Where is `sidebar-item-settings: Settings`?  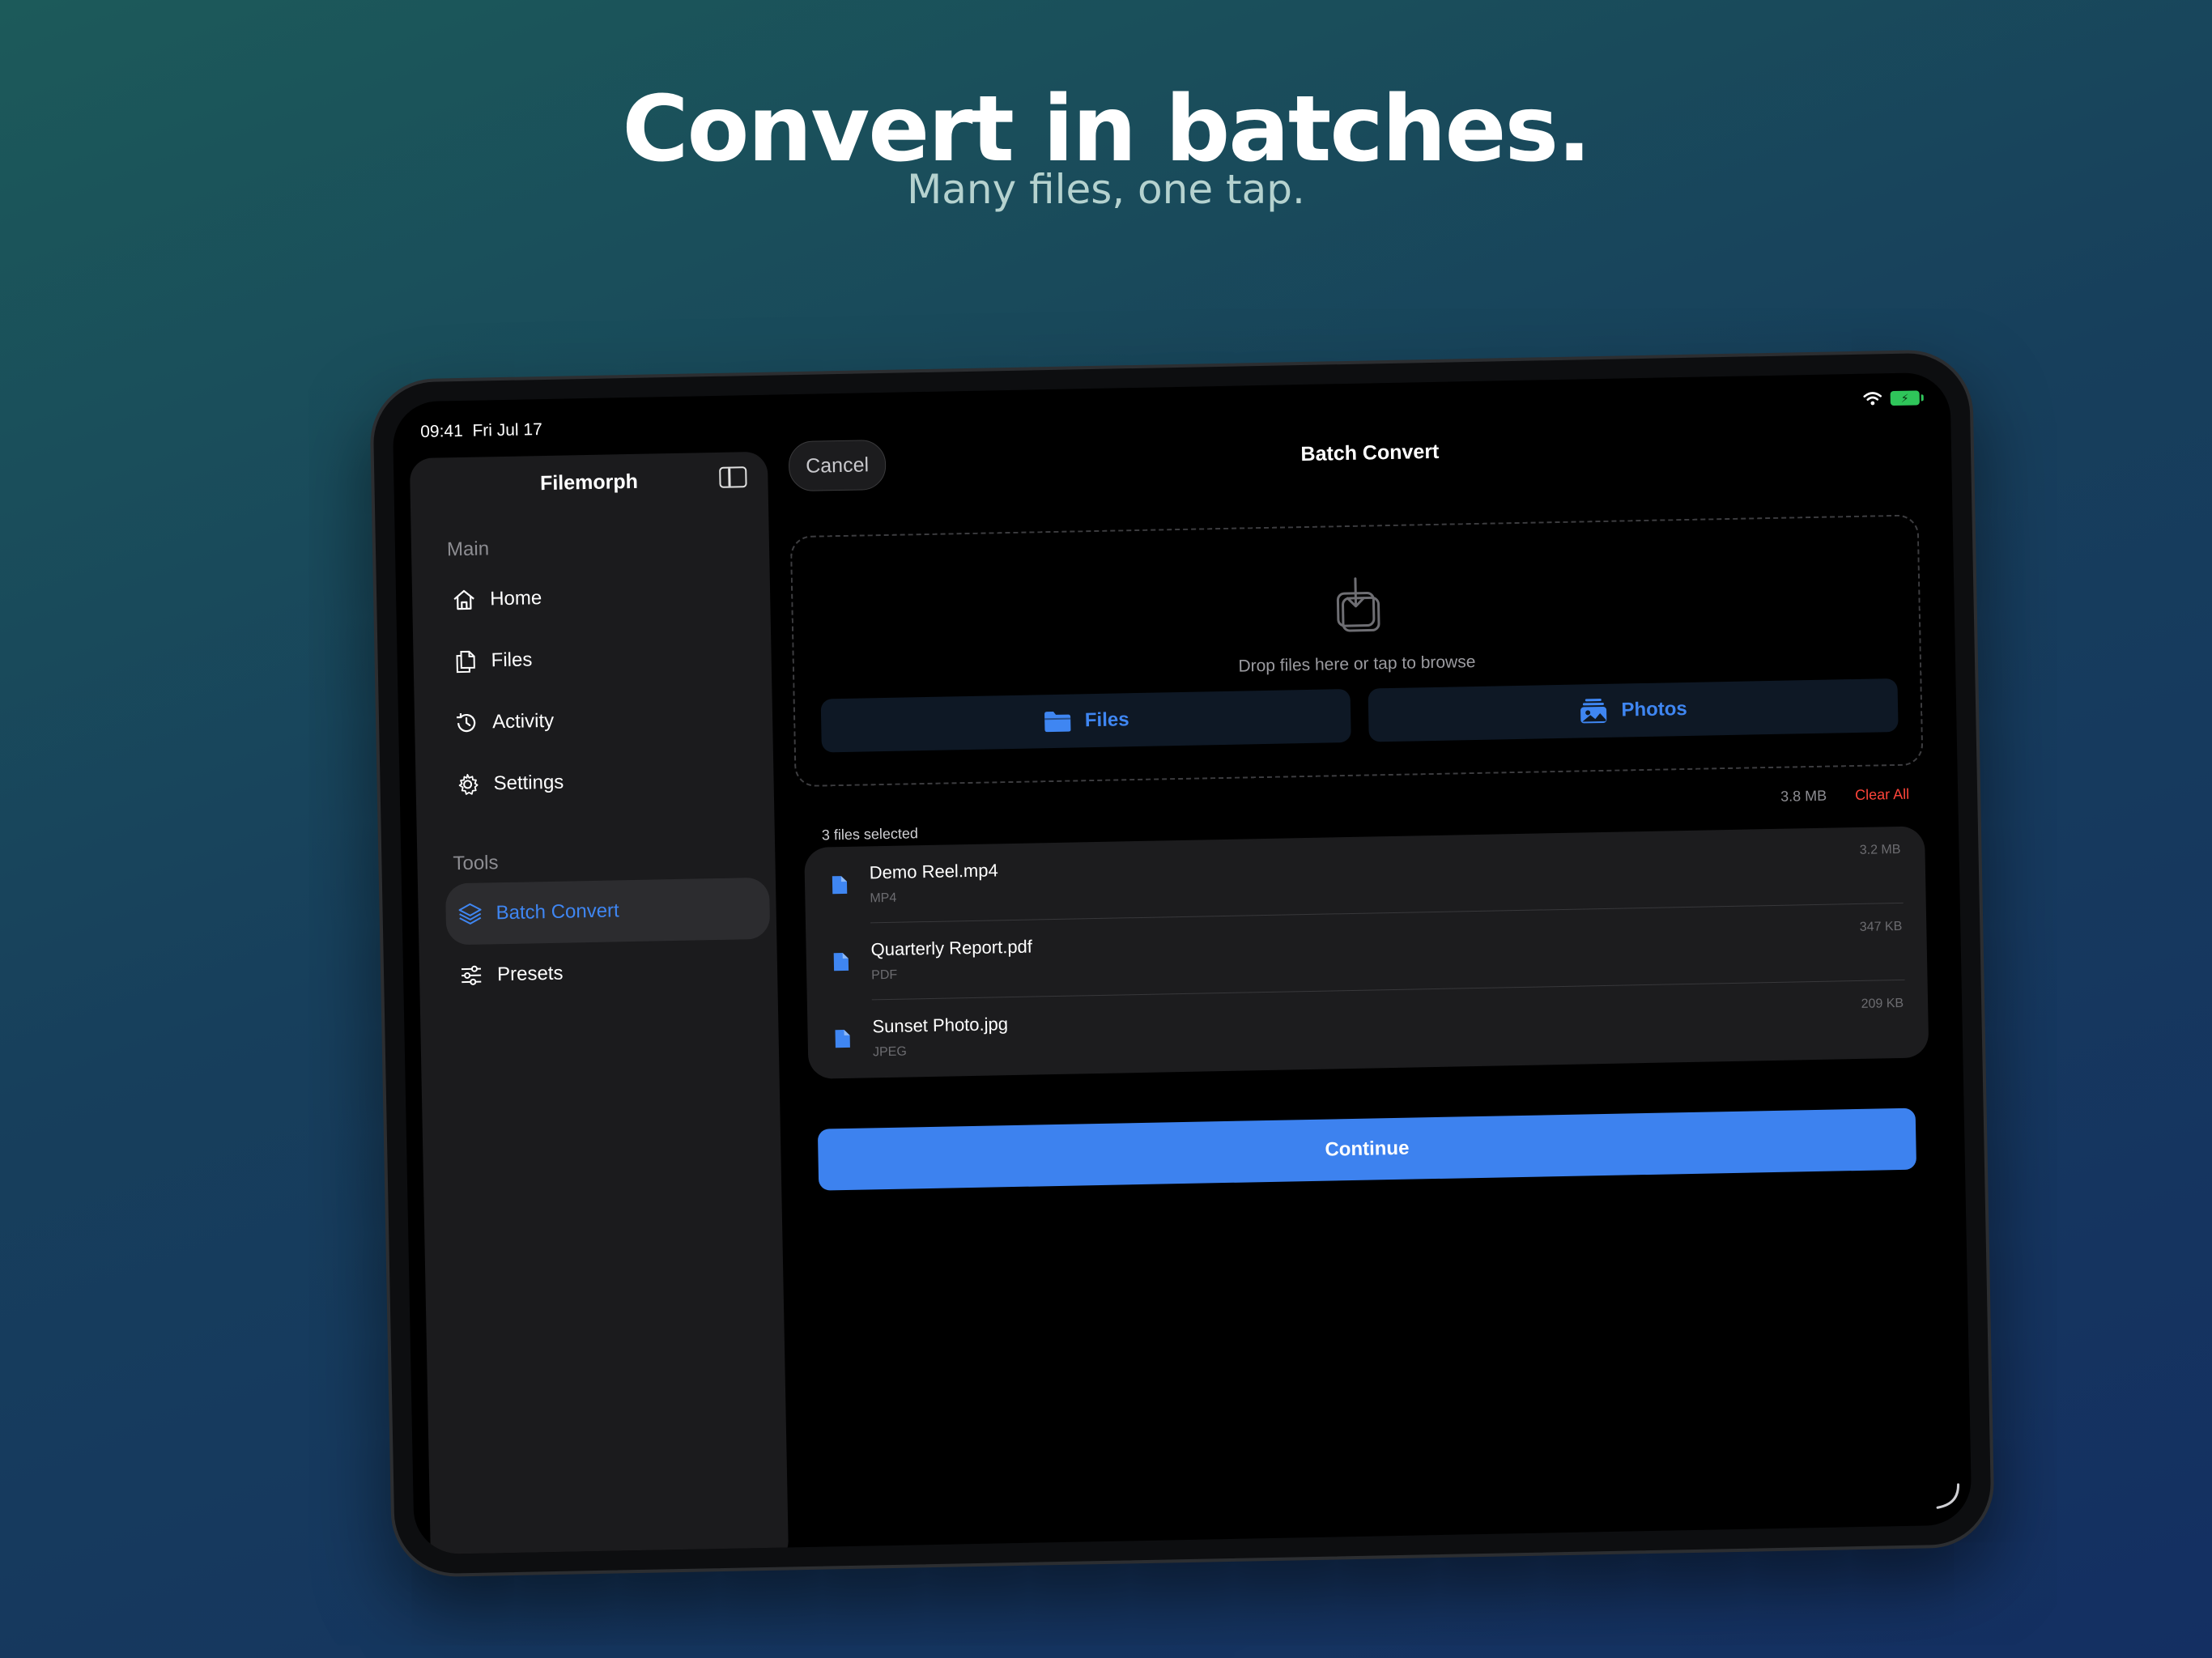 sidebar-item-settings: Settings is located at coordinates (606, 782).